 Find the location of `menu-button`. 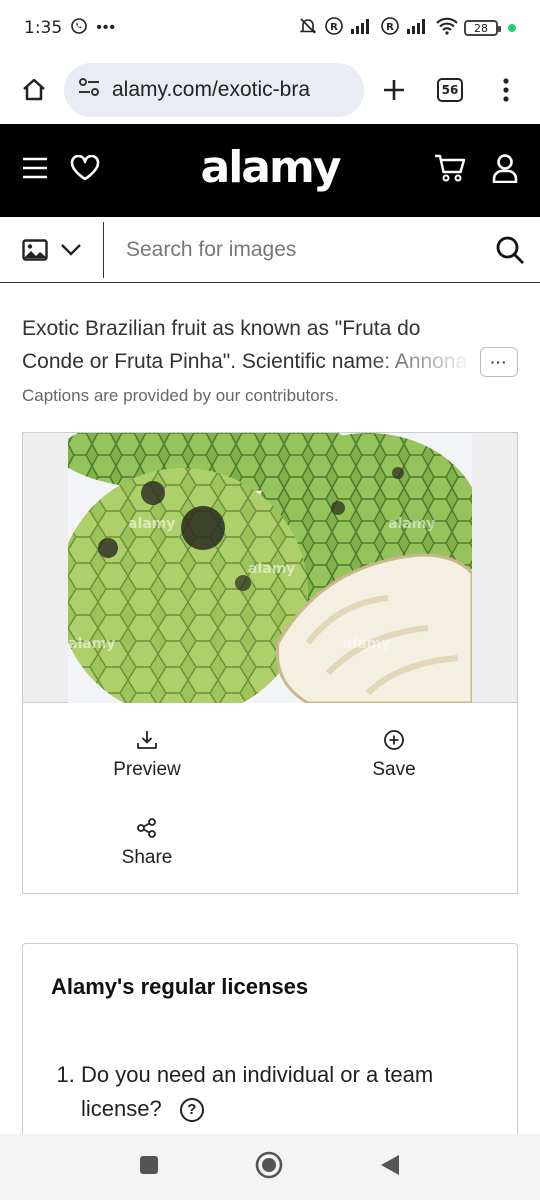

menu-button is located at coordinates (35, 170).